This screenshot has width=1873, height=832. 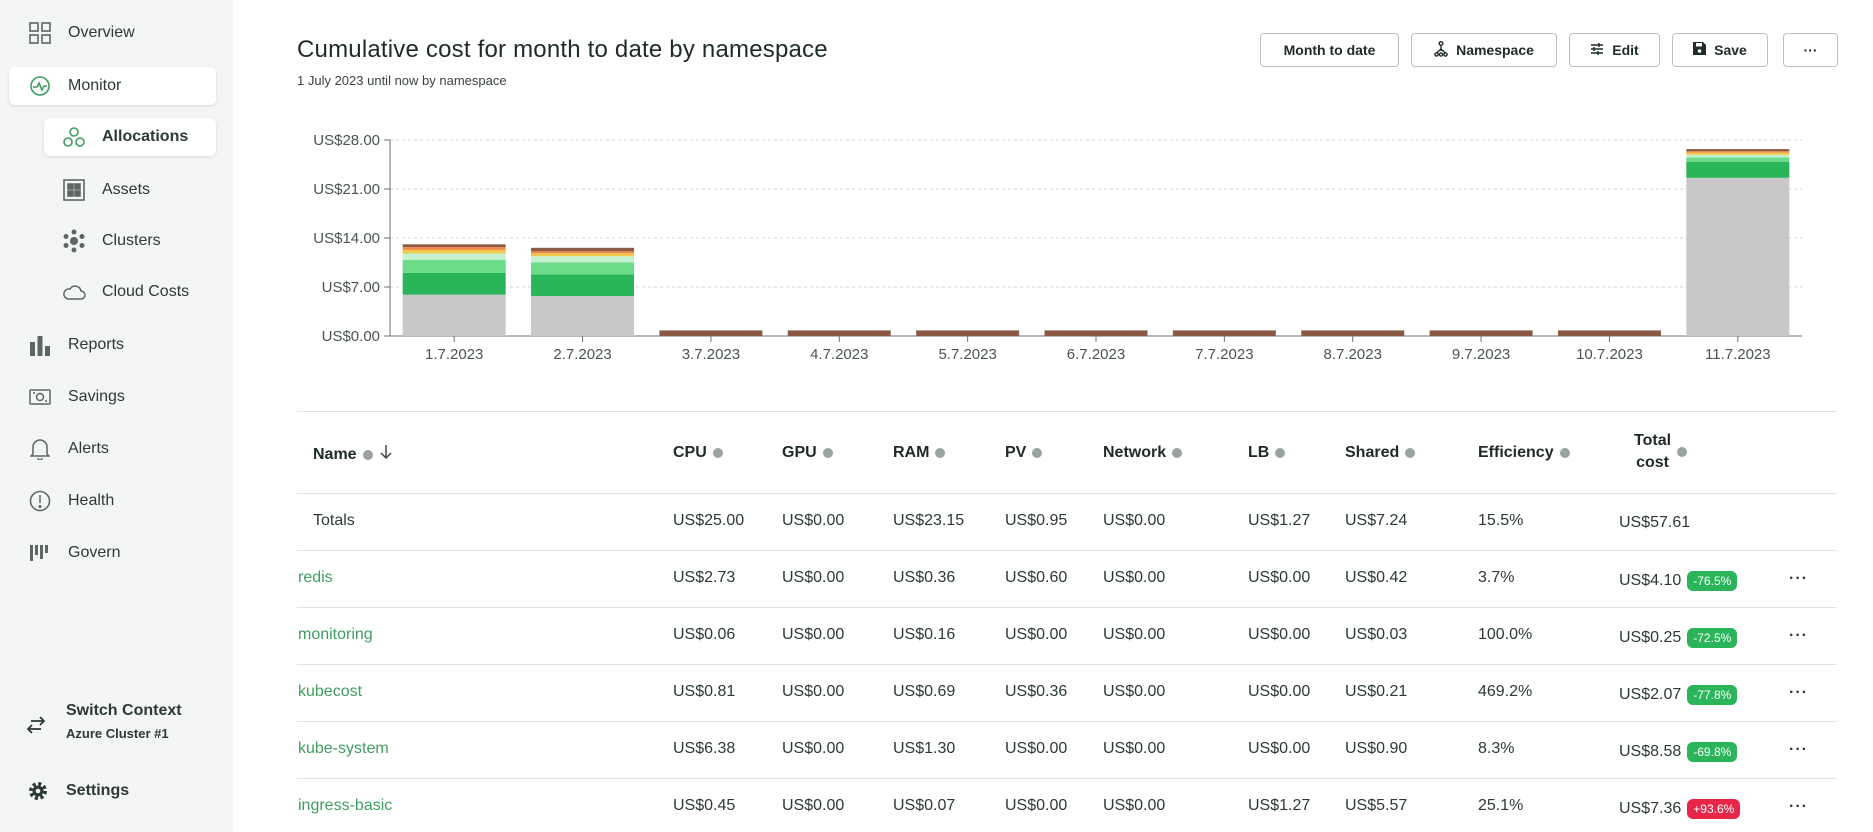 What do you see at coordinates (74, 553) in the screenshot?
I see `sidebar-item-govern: Govern` at bounding box center [74, 553].